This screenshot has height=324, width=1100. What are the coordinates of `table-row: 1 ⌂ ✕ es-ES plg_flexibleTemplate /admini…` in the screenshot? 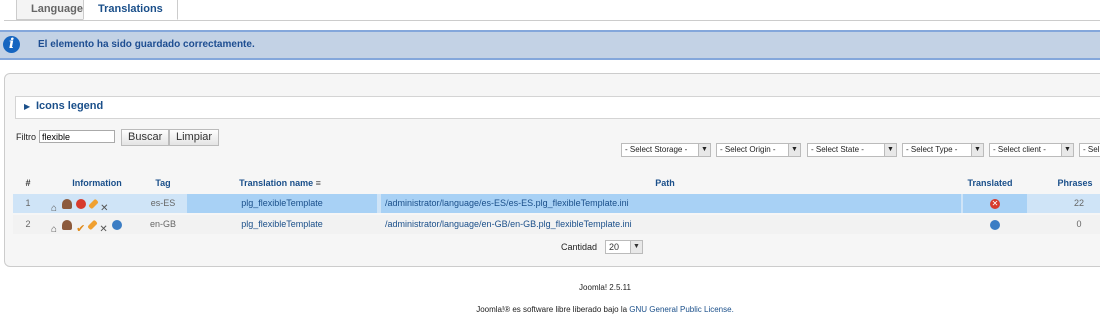 It's located at (556, 204).